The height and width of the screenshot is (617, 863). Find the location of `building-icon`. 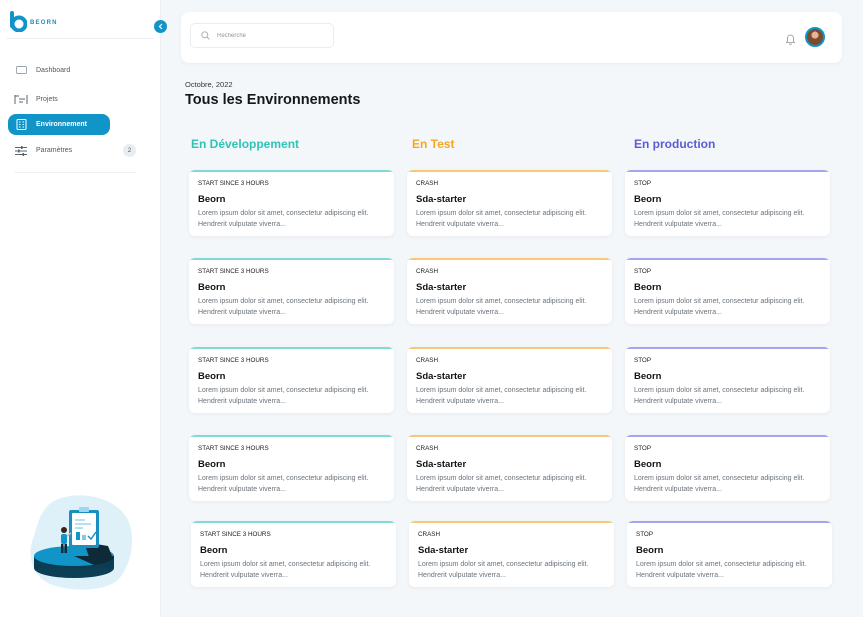

building-icon is located at coordinates (21, 124).